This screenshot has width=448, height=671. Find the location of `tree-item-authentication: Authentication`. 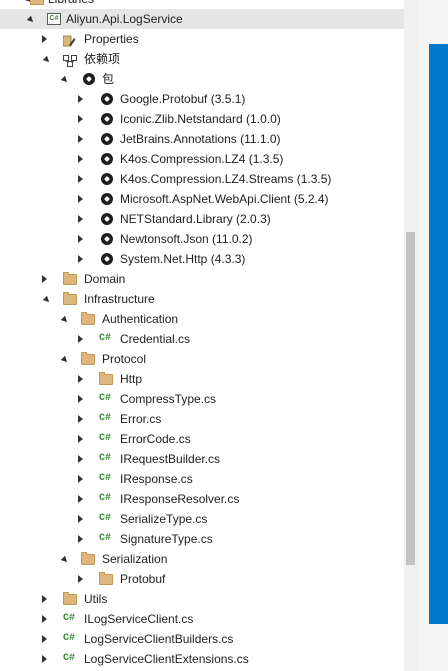

tree-item-authentication: Authentication is located at coordinates (202, 319).